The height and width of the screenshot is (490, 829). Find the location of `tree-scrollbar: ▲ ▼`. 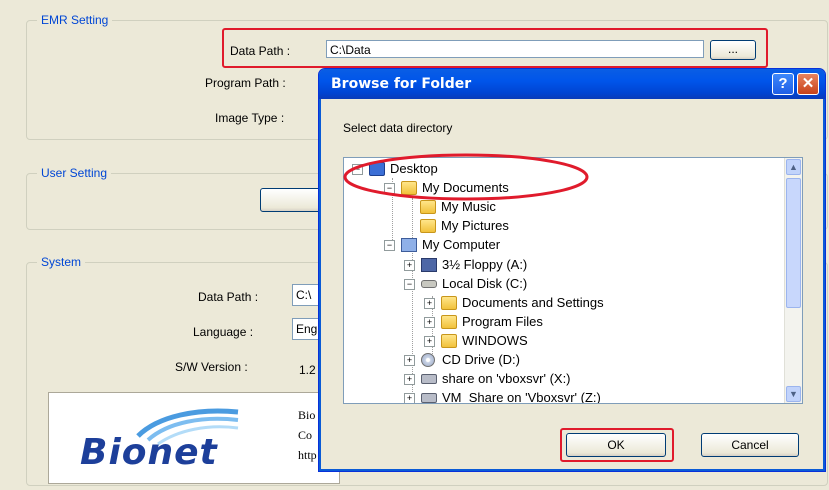

tree-scrollbar: ▲ ▼ is located at coordinates (793, 280).